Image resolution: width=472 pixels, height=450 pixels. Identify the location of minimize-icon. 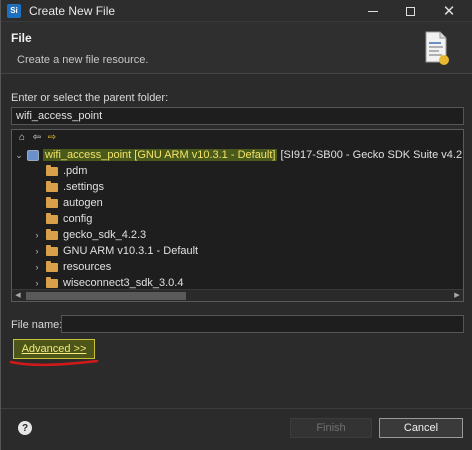
(373, 11).